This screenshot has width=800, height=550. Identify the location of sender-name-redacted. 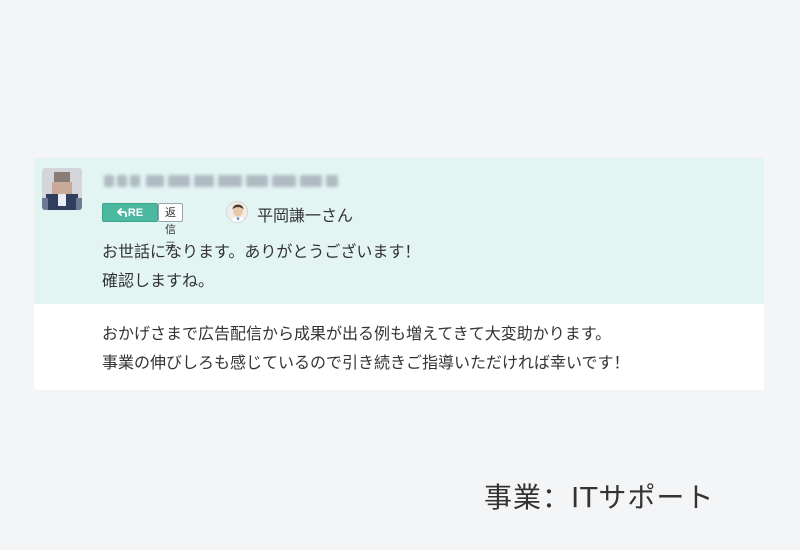
(224, 181).